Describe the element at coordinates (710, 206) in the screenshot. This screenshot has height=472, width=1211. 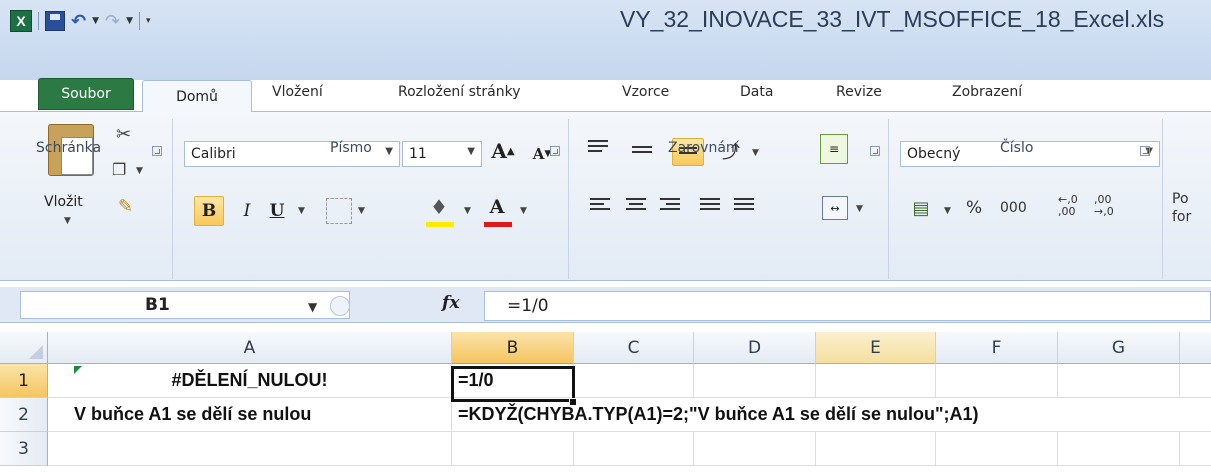
I see `decrease-indent-icon` at that location.